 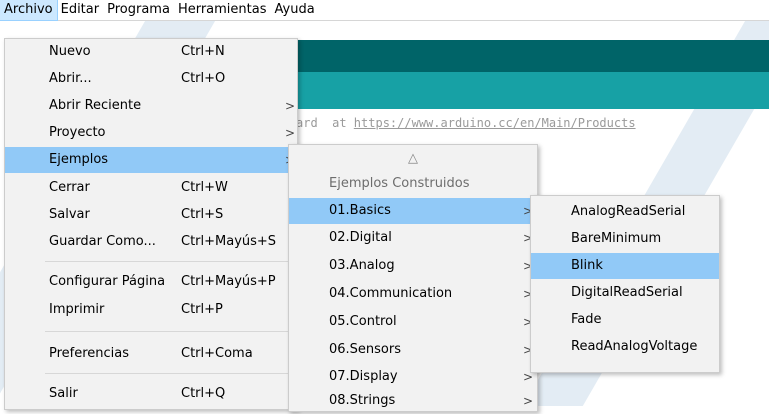 I want to click on menu-item-label: Abrir Reciente, so click(x=95, y=105).